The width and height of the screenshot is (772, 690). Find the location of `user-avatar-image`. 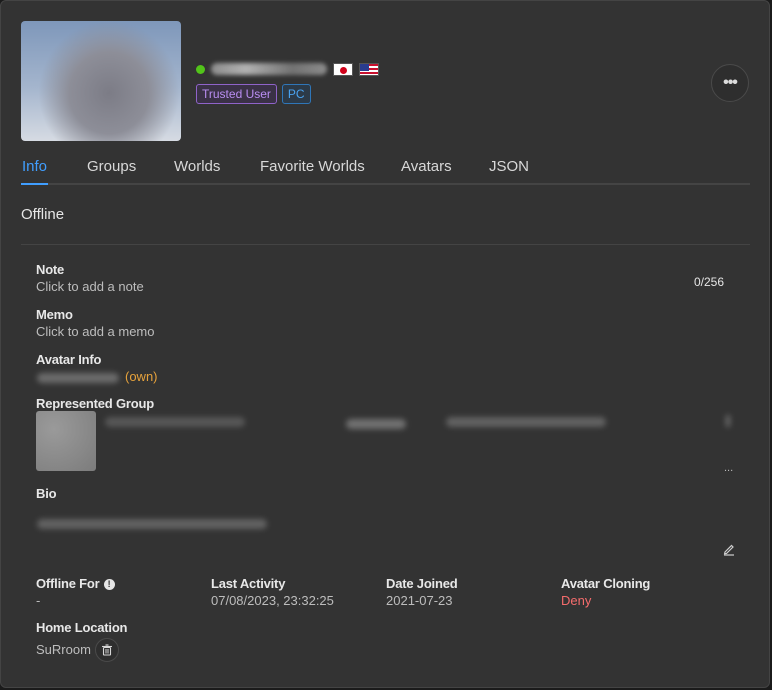

user-avatar-image is located at coordinates (101, 81).